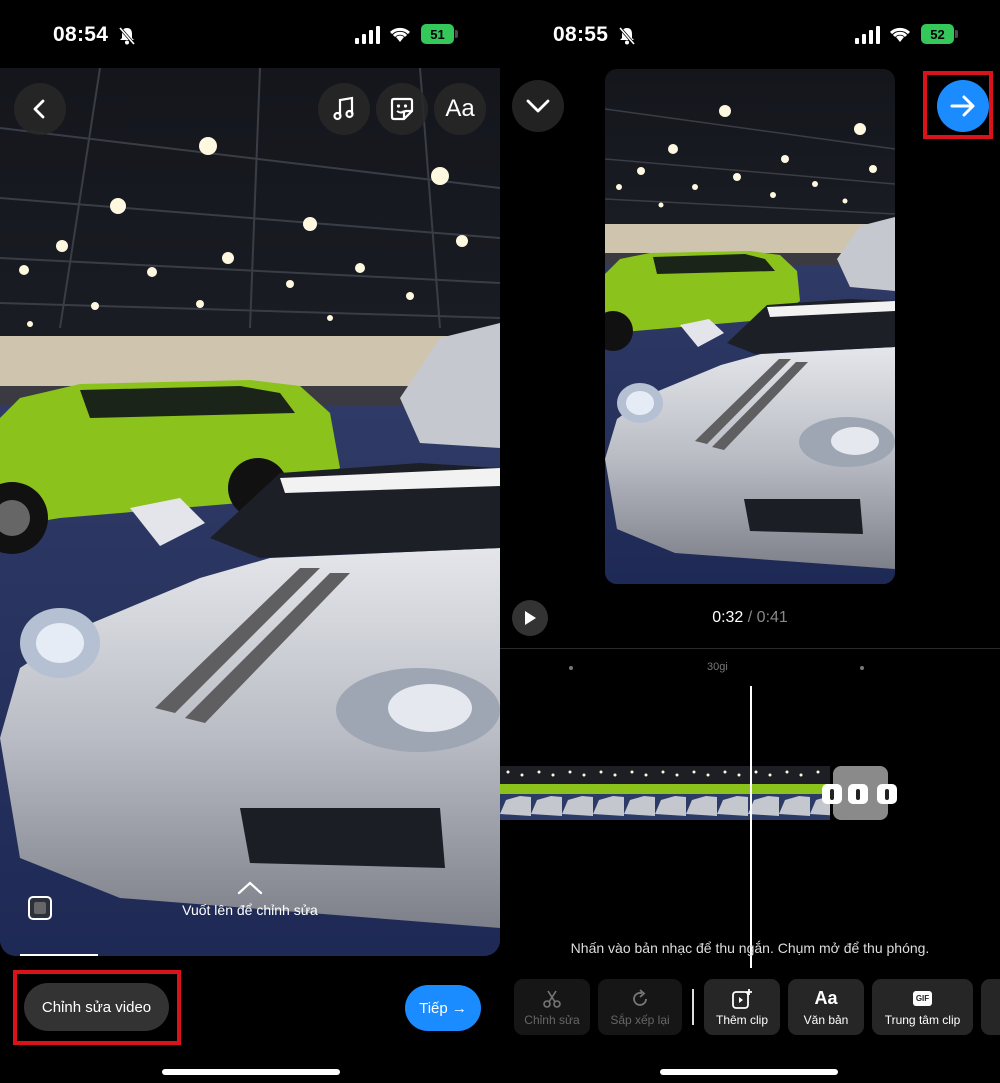  I want to click on sticker-button, so click(402, 109).